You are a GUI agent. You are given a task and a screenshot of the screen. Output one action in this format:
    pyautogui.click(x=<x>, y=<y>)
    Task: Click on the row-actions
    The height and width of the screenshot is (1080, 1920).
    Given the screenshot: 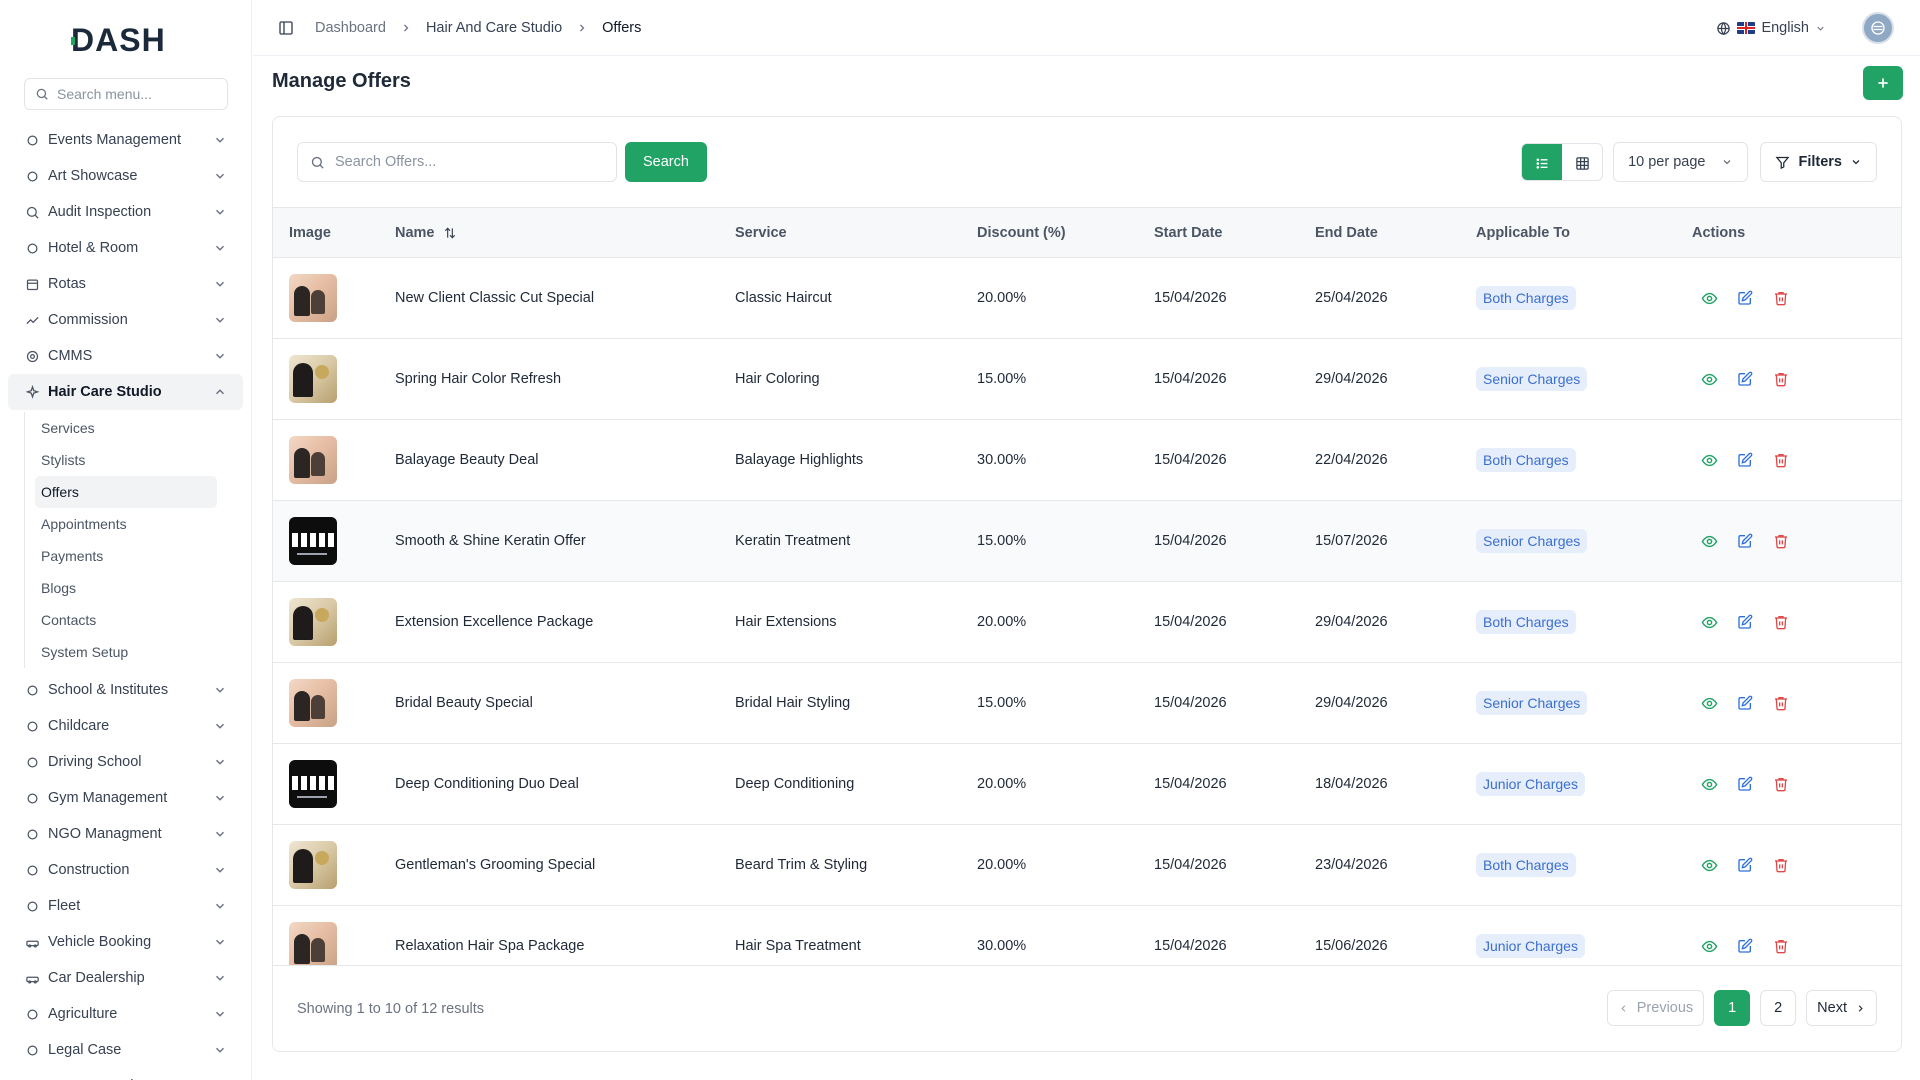 What is the action you would take?
    pyautogui.click(x=1796, y=865)
    